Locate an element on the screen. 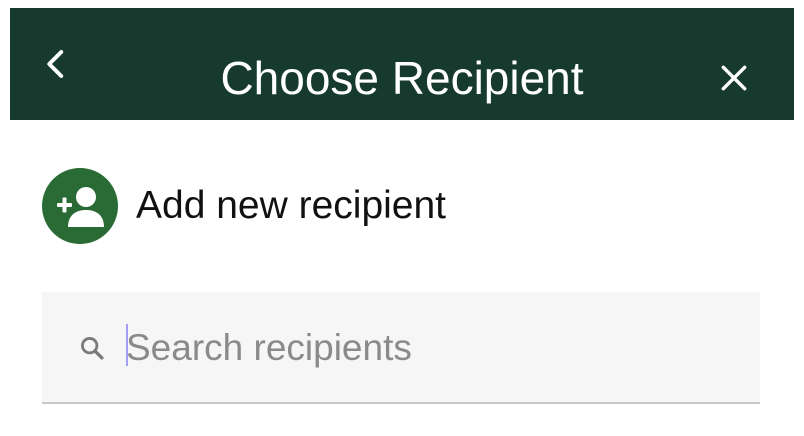 The width and height of the screenshot is (804, 436). close-icon is located at coordinates (734, 78).